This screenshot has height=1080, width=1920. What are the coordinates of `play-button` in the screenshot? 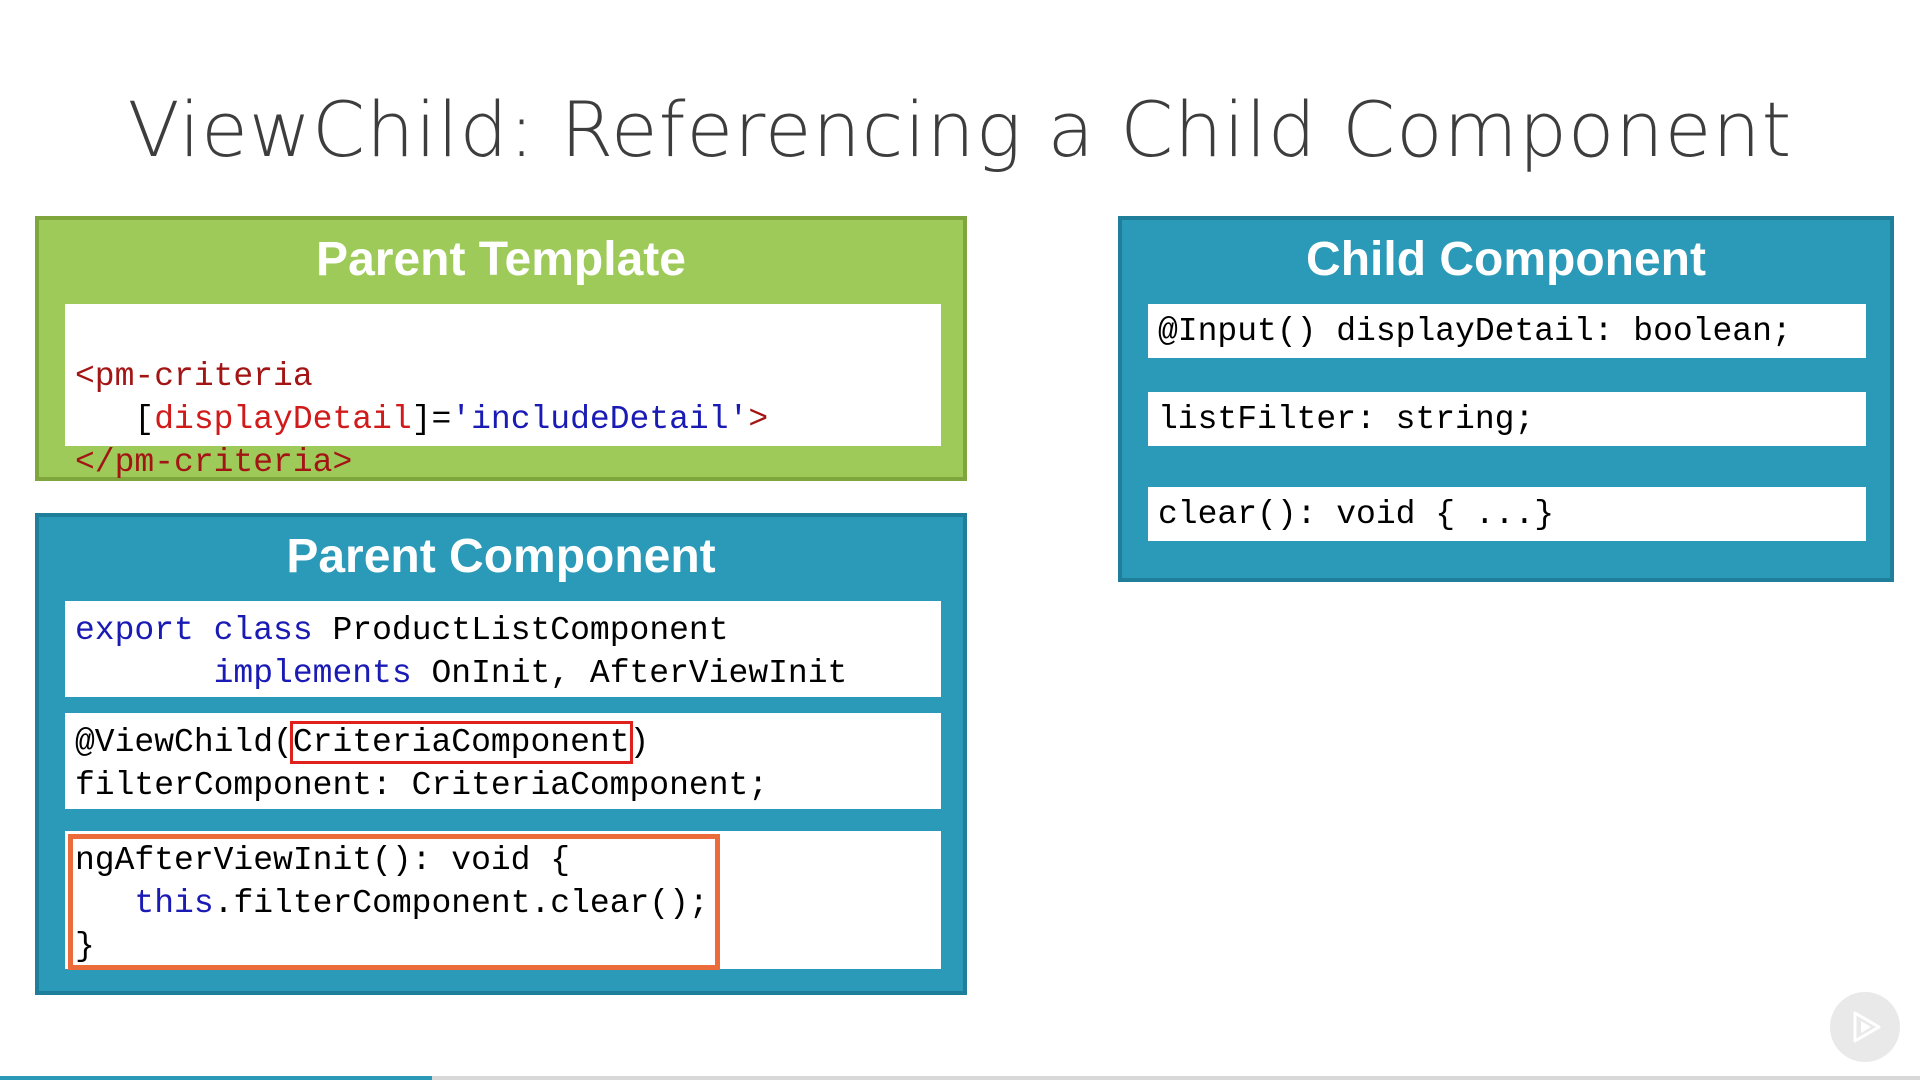 It's located at (1865, 1027).